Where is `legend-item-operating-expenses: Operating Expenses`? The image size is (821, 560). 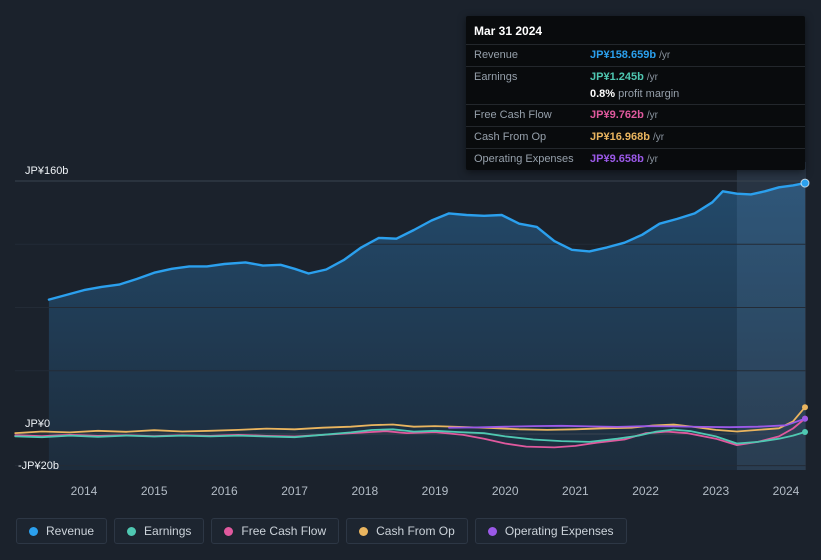 legend-item-operating-expenses: Operating Expenses is located at coordinates (550, 531).